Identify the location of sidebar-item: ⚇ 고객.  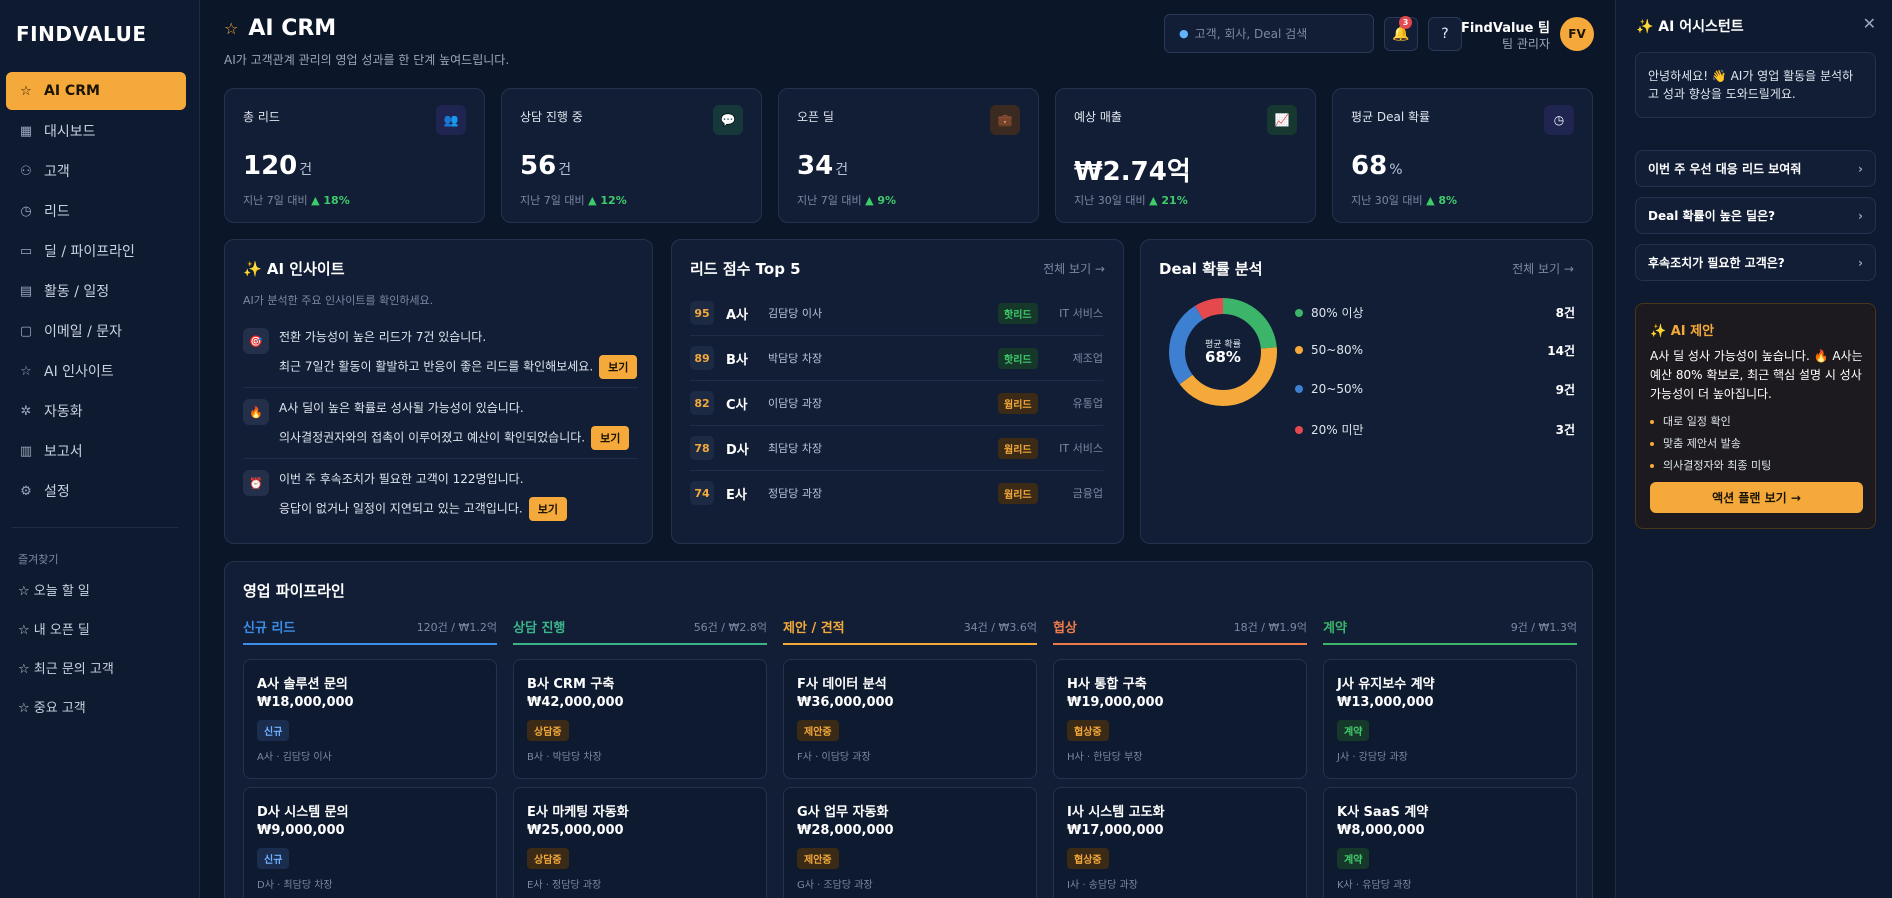
(96, 171).